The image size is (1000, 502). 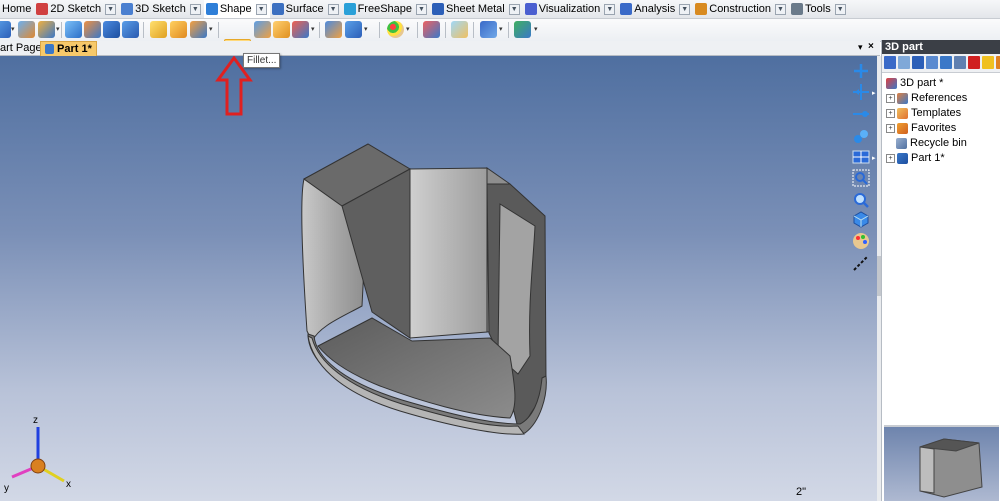 I want to click on menu-freeshape-dropdown-icon: ▼, so click(x=422, y=9).